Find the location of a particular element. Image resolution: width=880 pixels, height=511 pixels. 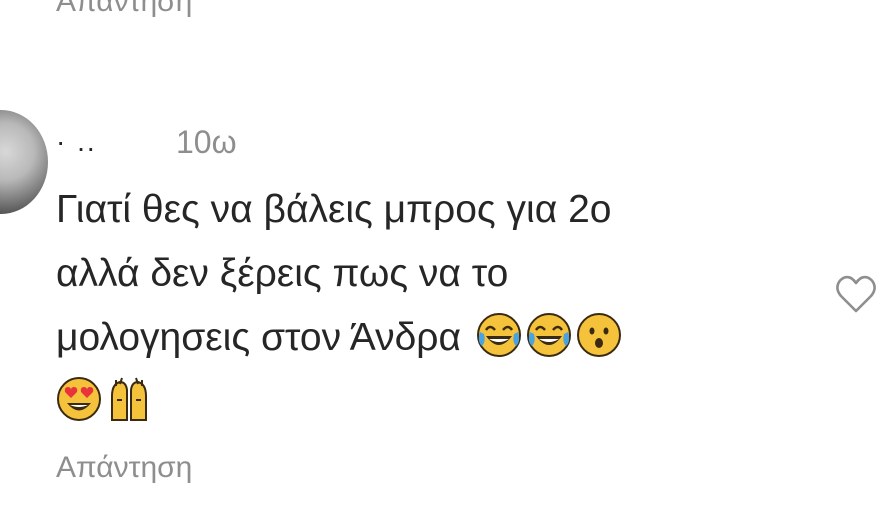

hushed-emoji-icon is located at coordinates (598, 335).